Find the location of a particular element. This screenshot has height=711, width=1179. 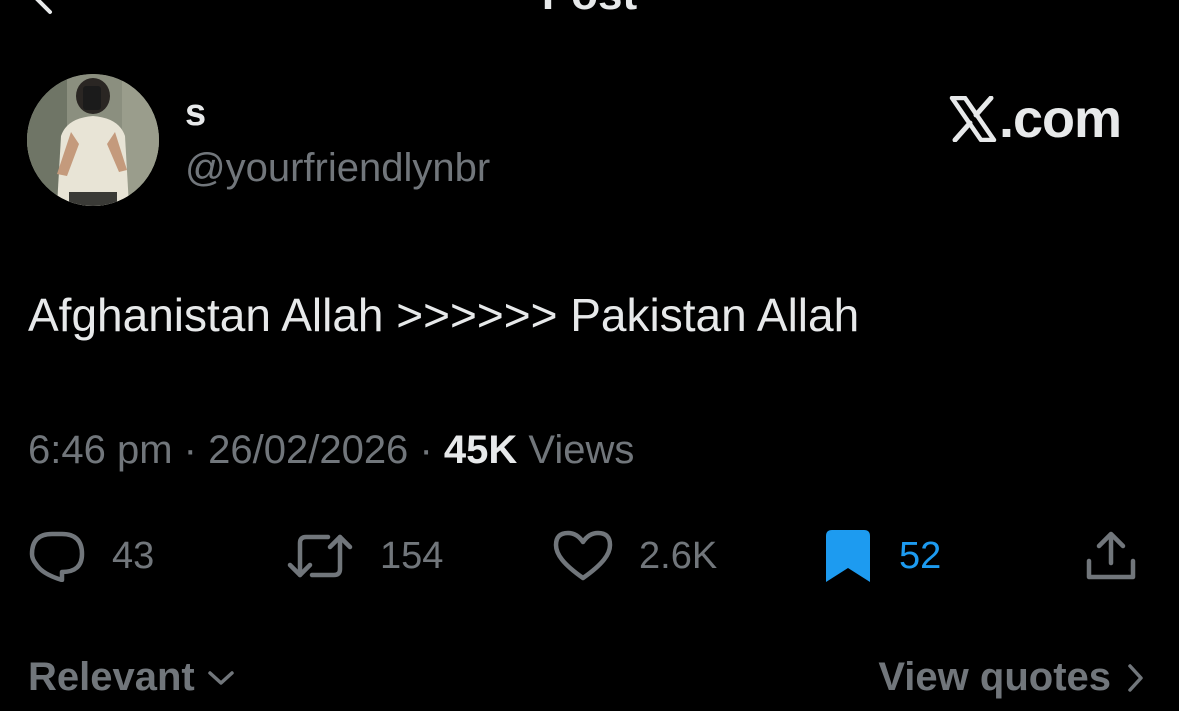

reply-icon is located at coordinates (57, 556).